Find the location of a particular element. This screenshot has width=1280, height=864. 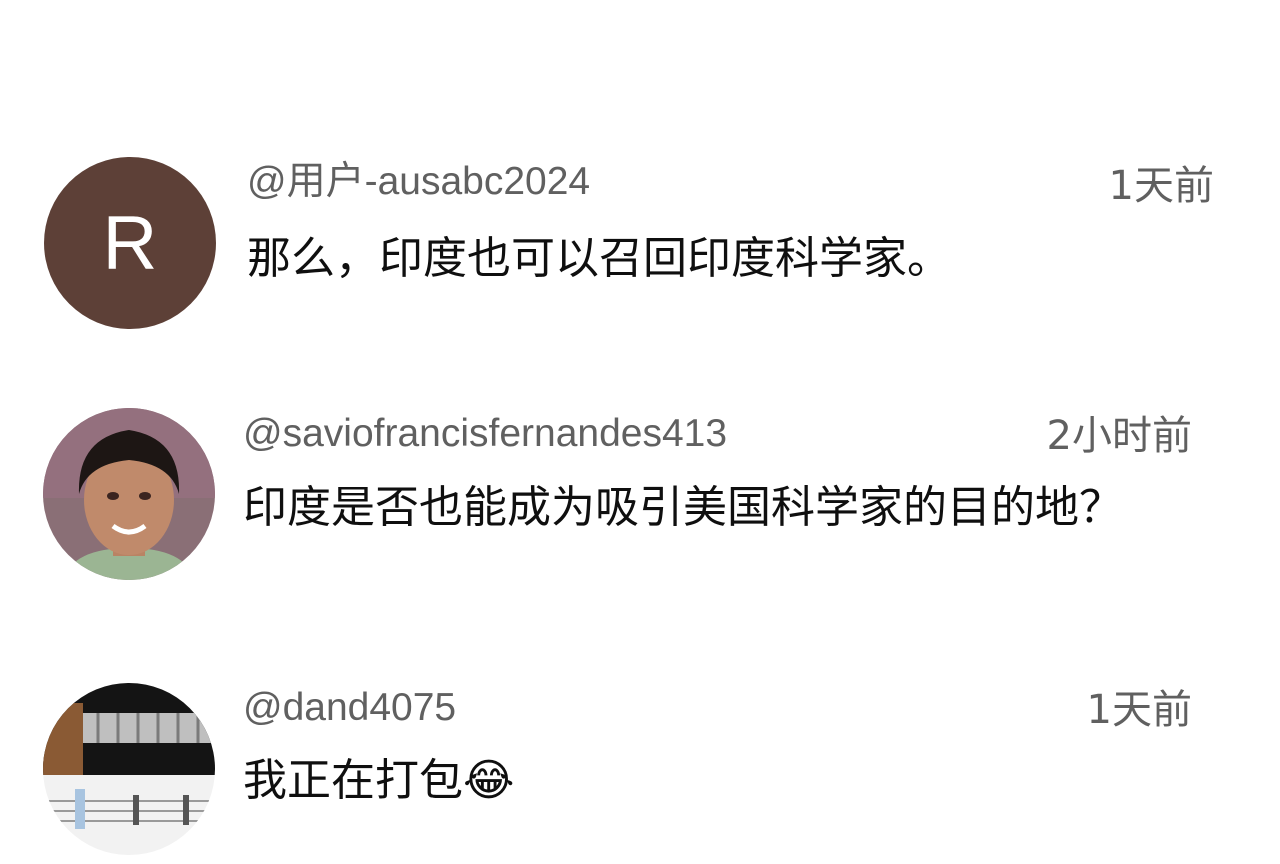

comment-timestamp: 1天前 is located at coordinates (1139, 710).